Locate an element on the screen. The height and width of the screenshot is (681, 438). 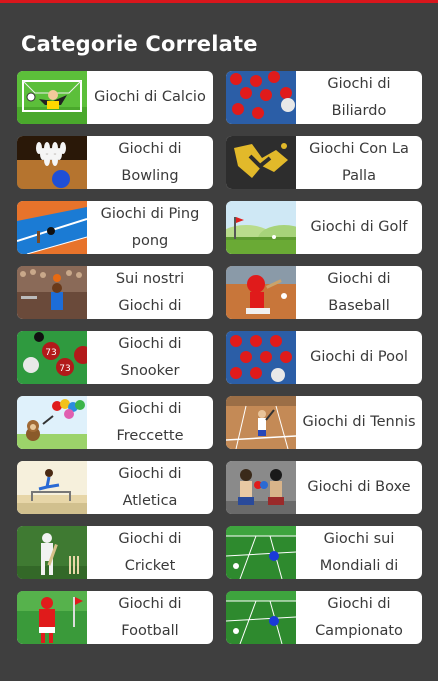
category-label: Giochi di Calcio is located at coordinates (150, 97).